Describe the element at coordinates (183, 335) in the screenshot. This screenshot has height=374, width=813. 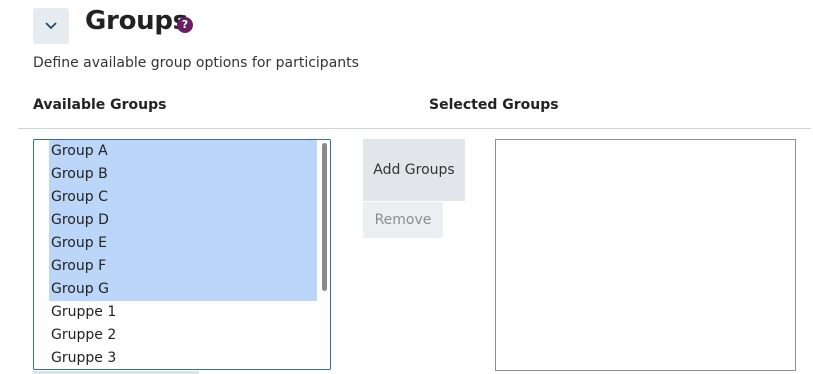
I see `list-item: Gruppe 2` at that location.